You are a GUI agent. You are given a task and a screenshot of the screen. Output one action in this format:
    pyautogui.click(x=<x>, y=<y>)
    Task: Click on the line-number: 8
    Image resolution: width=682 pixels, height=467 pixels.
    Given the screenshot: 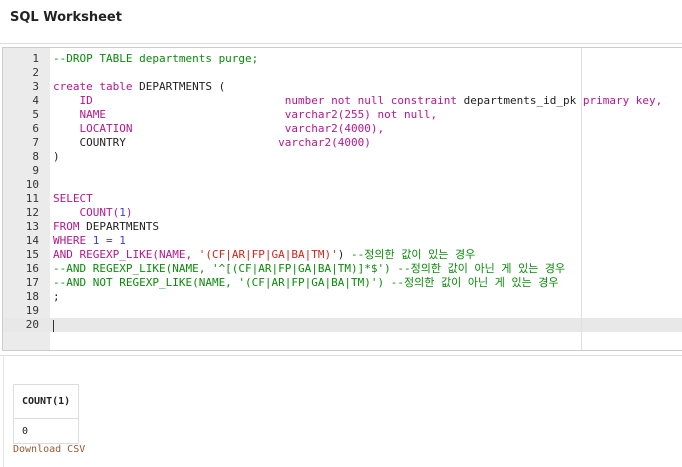 What is the action you would take?
    pyautogui.click(x=35, y=156)
    